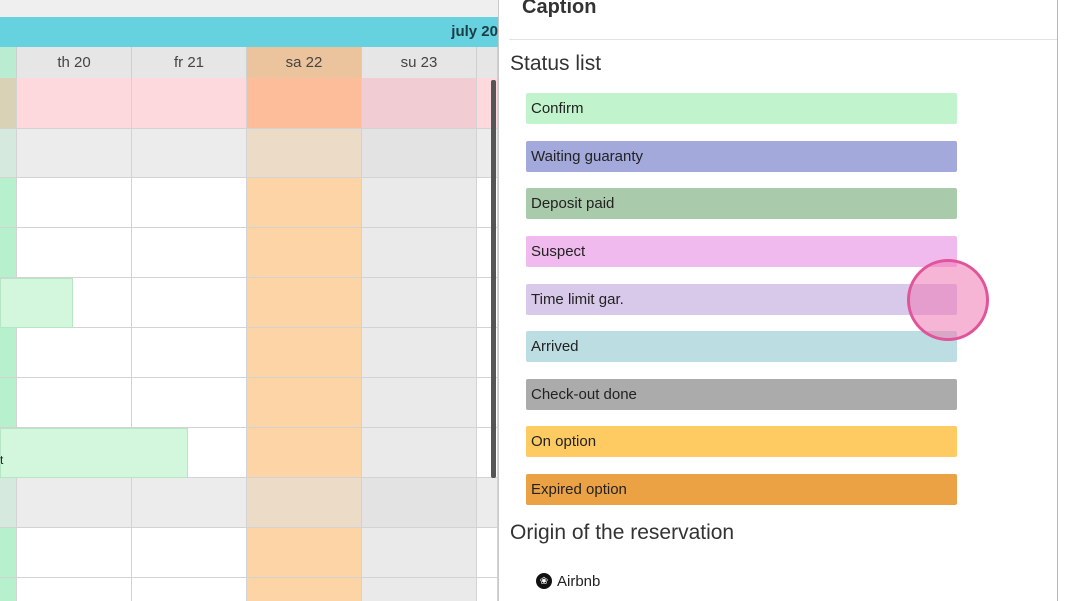 This screenshot has height=601, width=1076. I want to click on status-item-suspect: Suspect, so click(741, 251).